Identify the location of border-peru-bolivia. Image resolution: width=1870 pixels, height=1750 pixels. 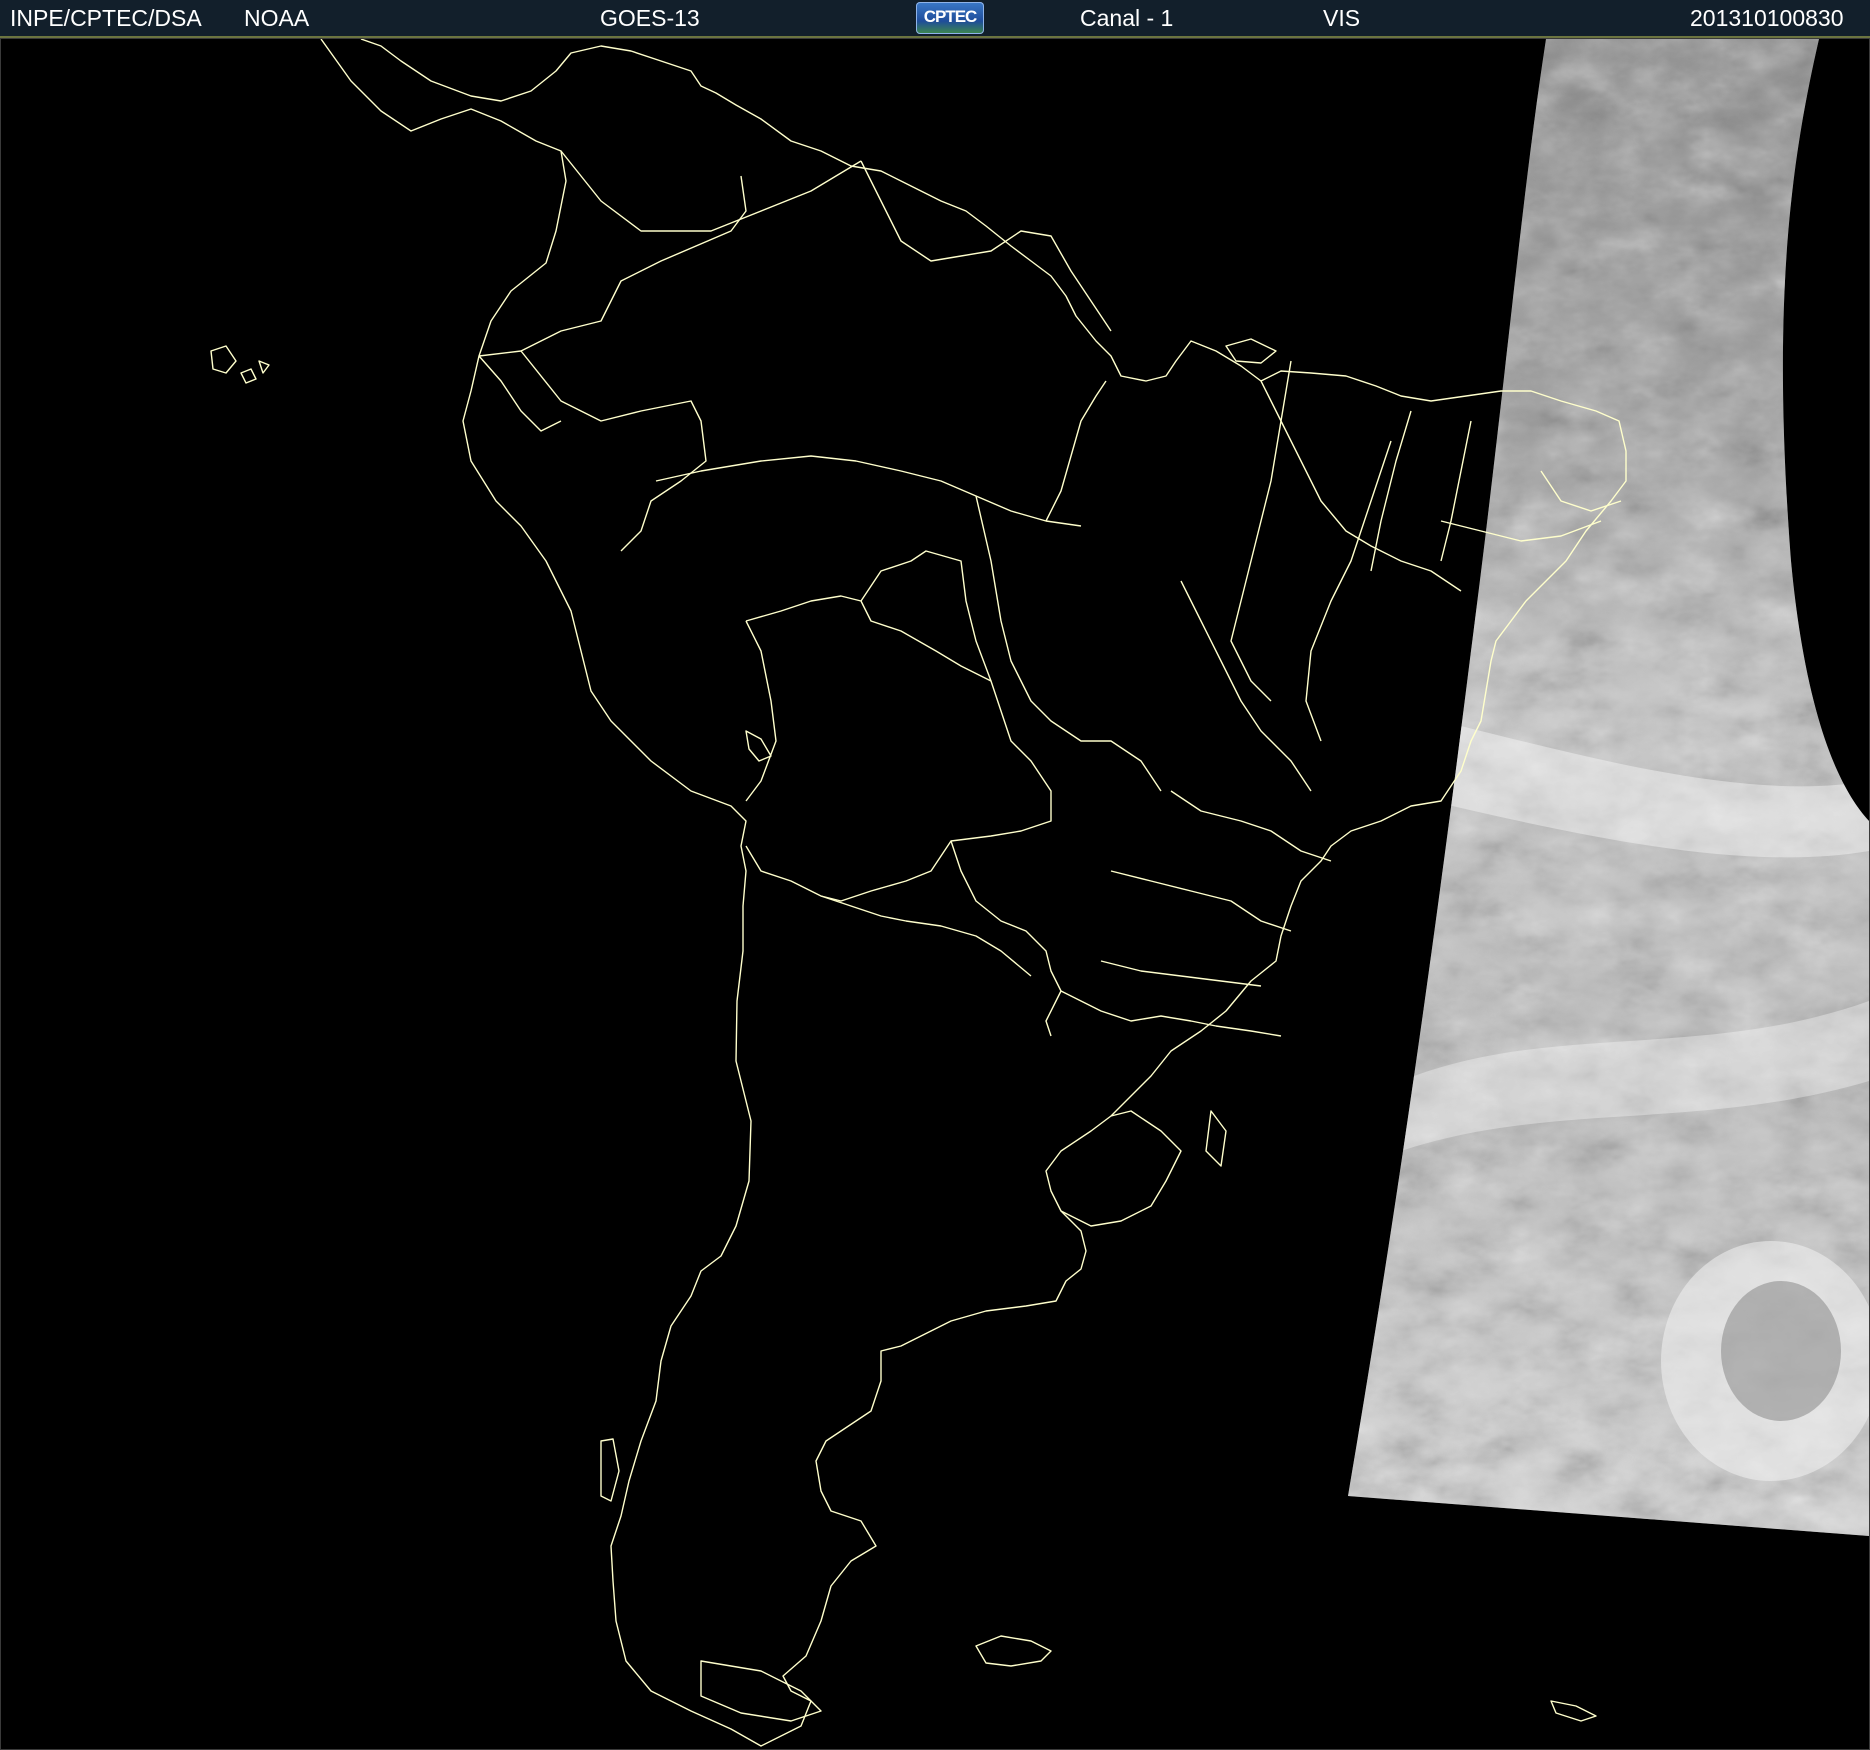
(761, 711).